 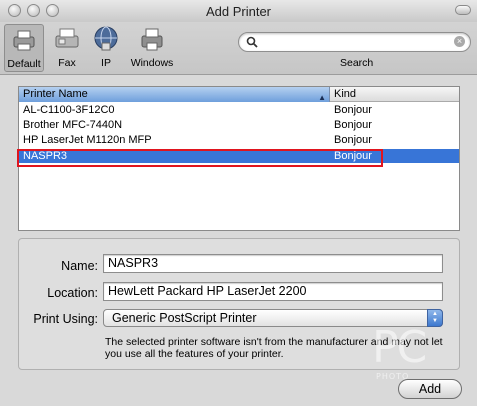 What do you see at coordinates (273, 291) in the screenshot?
I see `location-field: HewLett Packard HP LaserJet 2200` at bounding box center [273, 291].